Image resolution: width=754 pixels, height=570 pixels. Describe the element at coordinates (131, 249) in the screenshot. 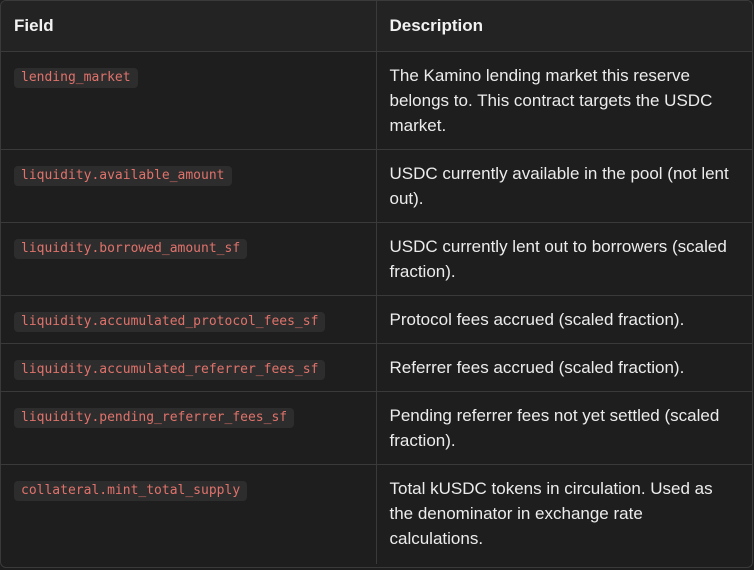

I see `field-code: liquidity.borrowed_amount_sf` at that location.